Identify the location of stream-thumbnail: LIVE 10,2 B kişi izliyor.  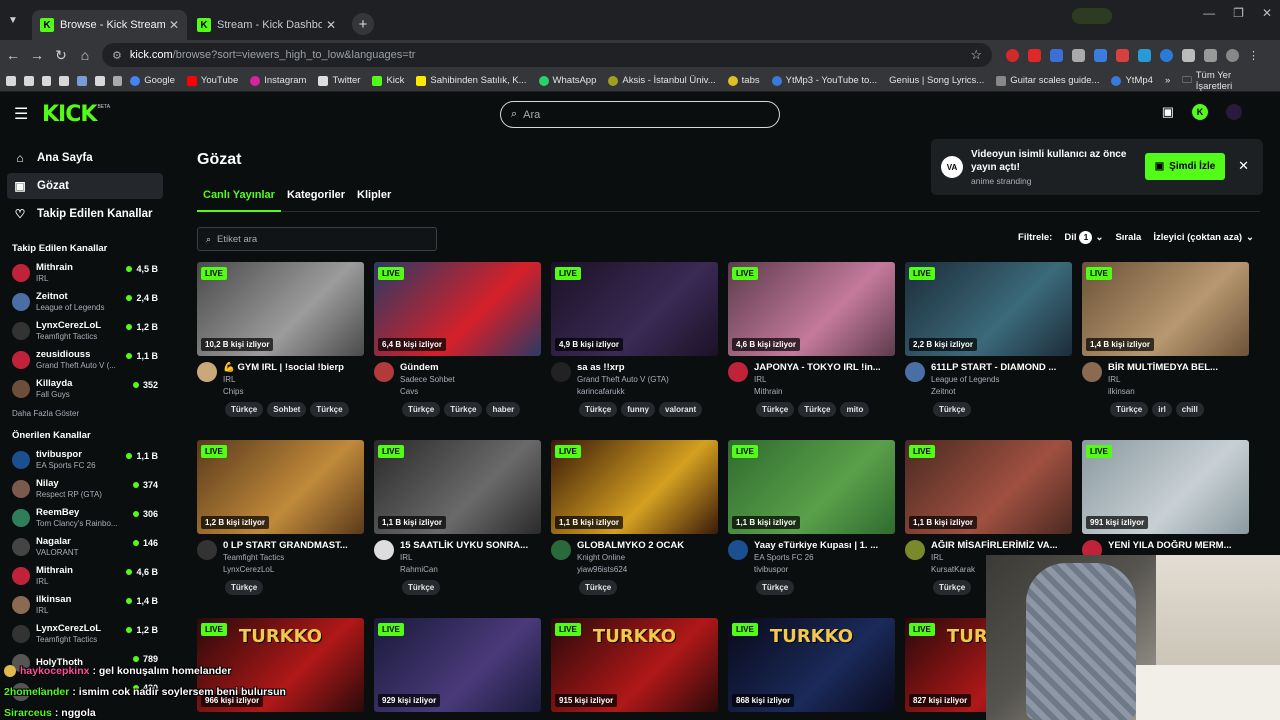
(280, 309).